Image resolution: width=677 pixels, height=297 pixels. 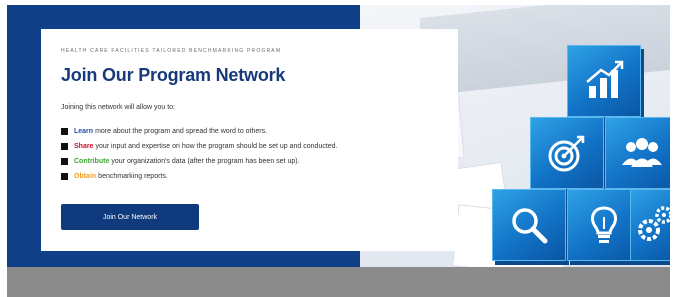 What do you see at coordinates (118, 107) in the screenshot?
I see `intro-text: Joining this network will allow you to:` at bounding box center [118, 107].